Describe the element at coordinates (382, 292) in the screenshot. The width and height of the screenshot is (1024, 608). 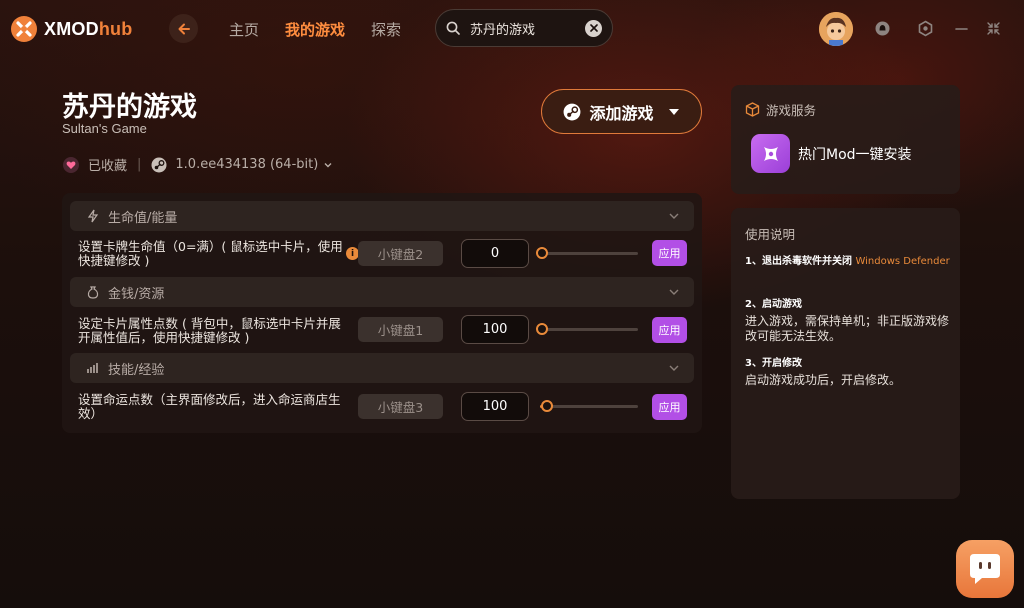
I see `section-header-money: 金钱/资源` at that location.